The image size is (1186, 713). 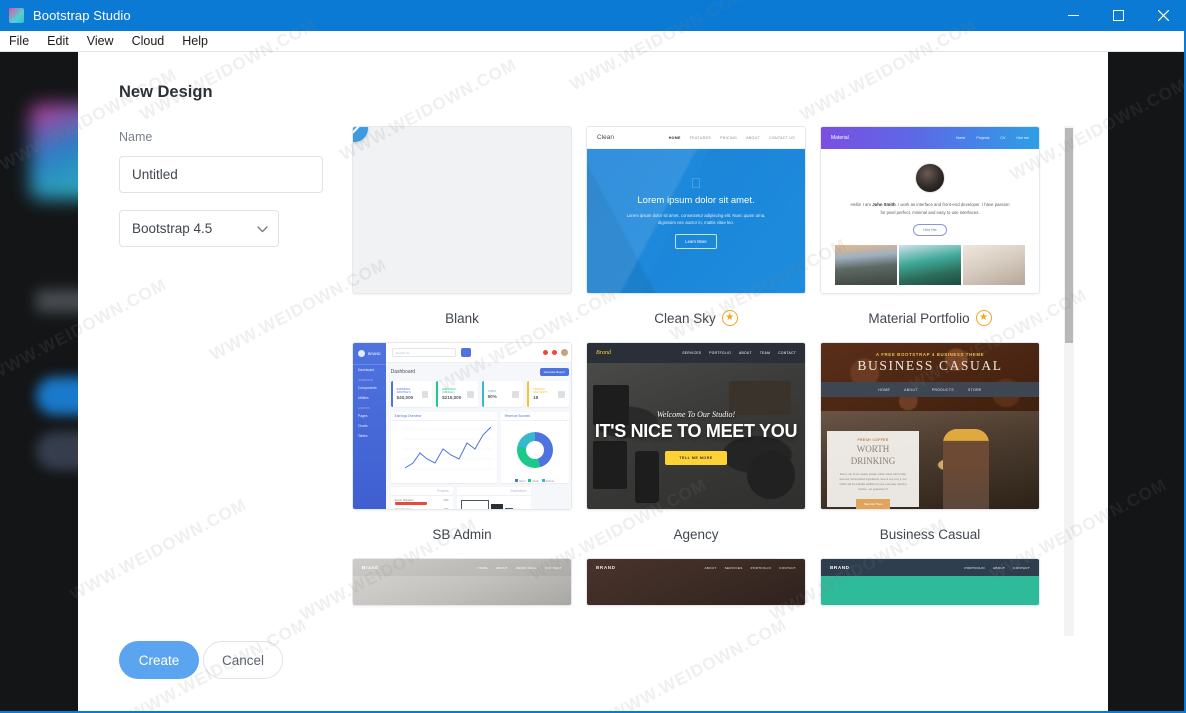 I want to click on template-thumbnail-row3-2: BRAND ABOUT SERVICES PORTFOLIO CONTACT, so click(x=696, y=582).